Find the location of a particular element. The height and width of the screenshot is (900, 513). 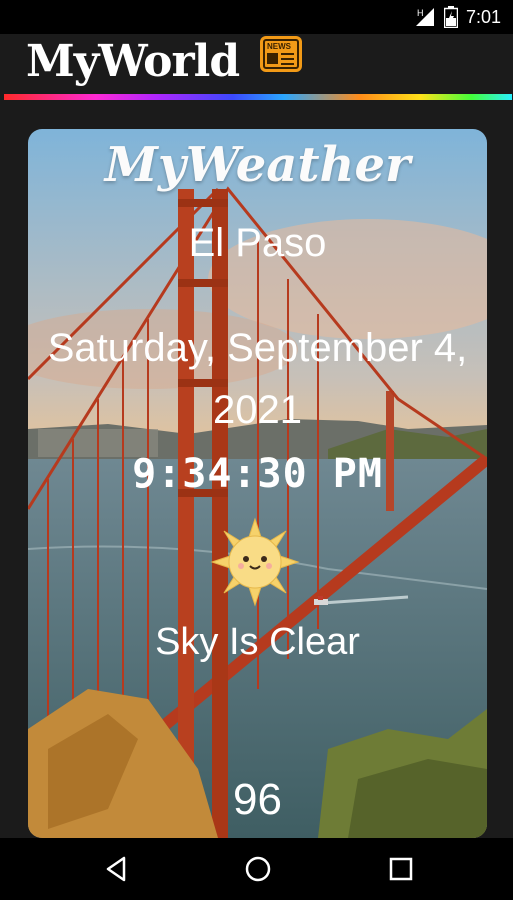

app-title: MyWorld is located at coordinates (133, 61).